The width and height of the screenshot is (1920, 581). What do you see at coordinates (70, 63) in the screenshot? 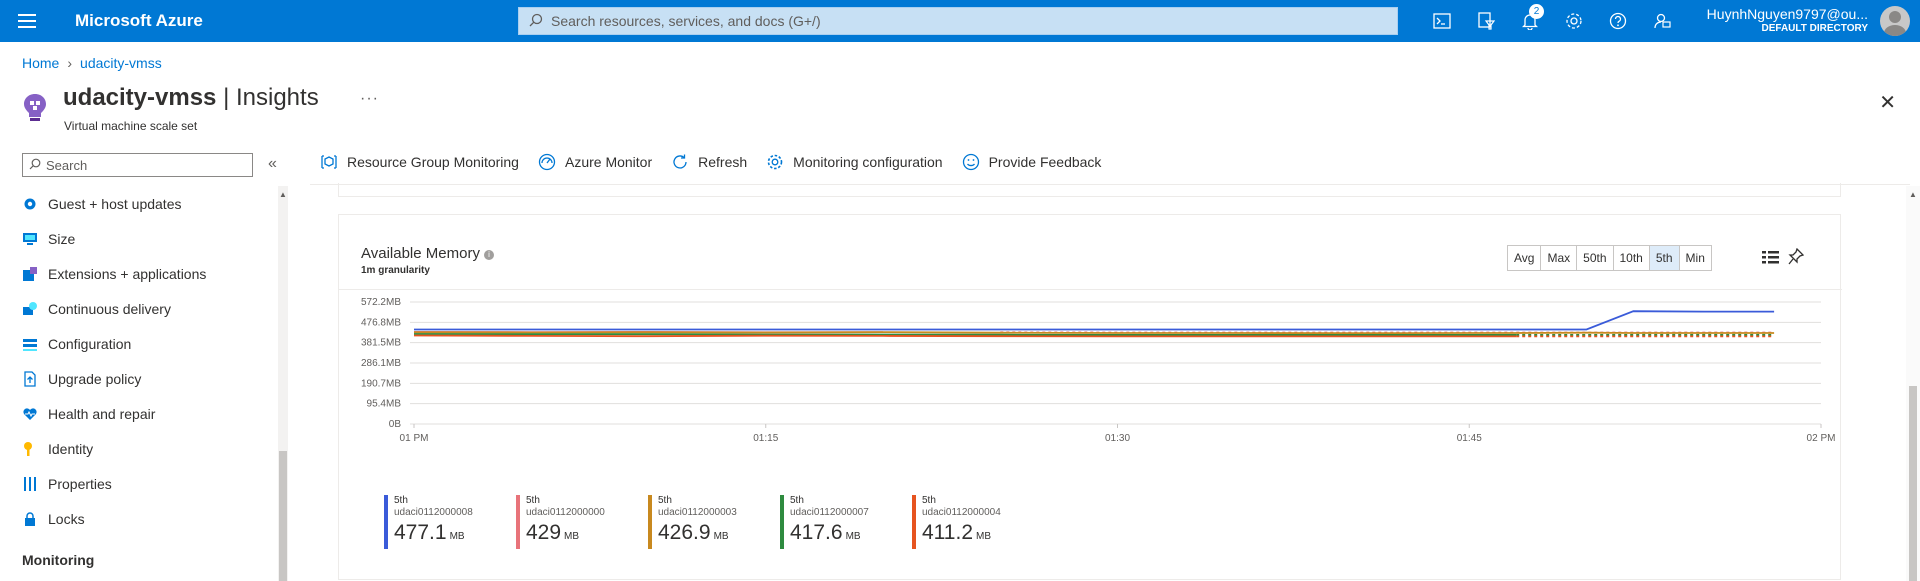
I see `chevron-right-icon: ›` at bounding box center [70, 63].